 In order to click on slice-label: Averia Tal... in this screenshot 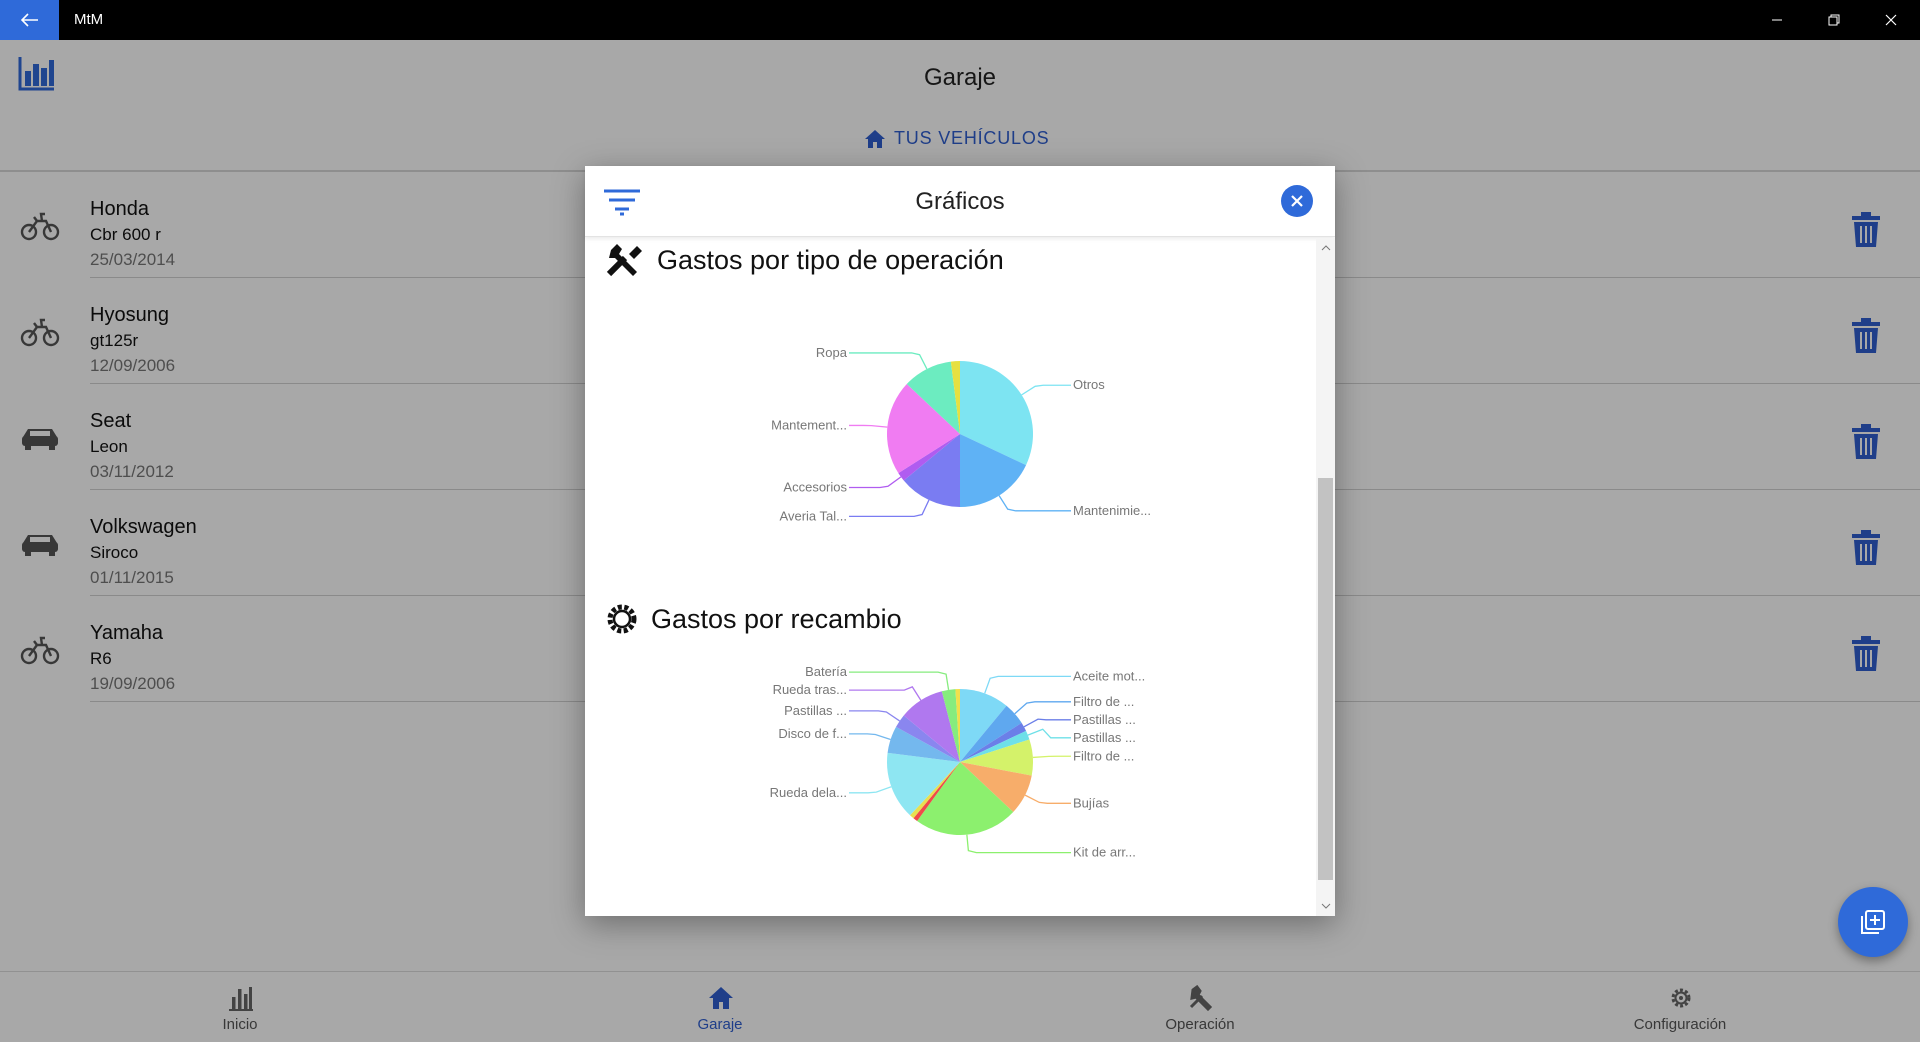, I will do `click(813, 515)`.